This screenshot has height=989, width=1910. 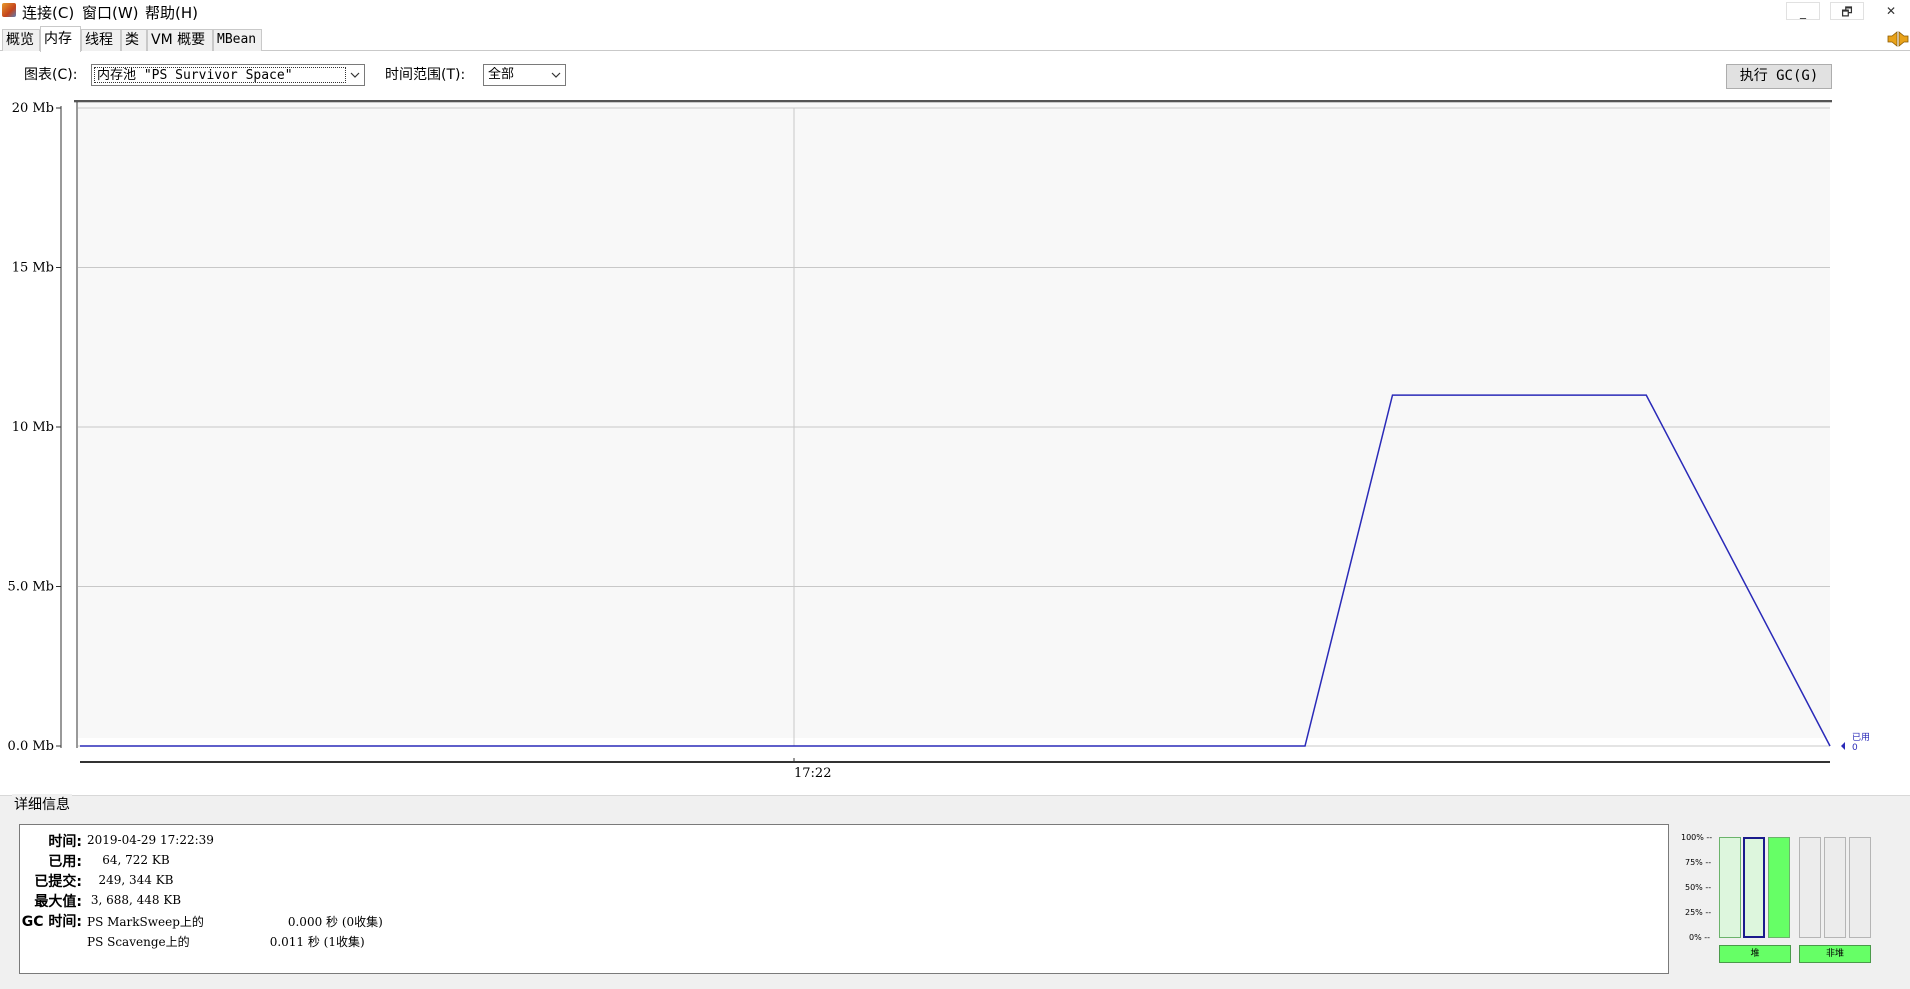 I want to click on detail-gc-marksweep-value: PS MarkSweep上的 0.000 秒 (0收集), so click(x=235, y=922).